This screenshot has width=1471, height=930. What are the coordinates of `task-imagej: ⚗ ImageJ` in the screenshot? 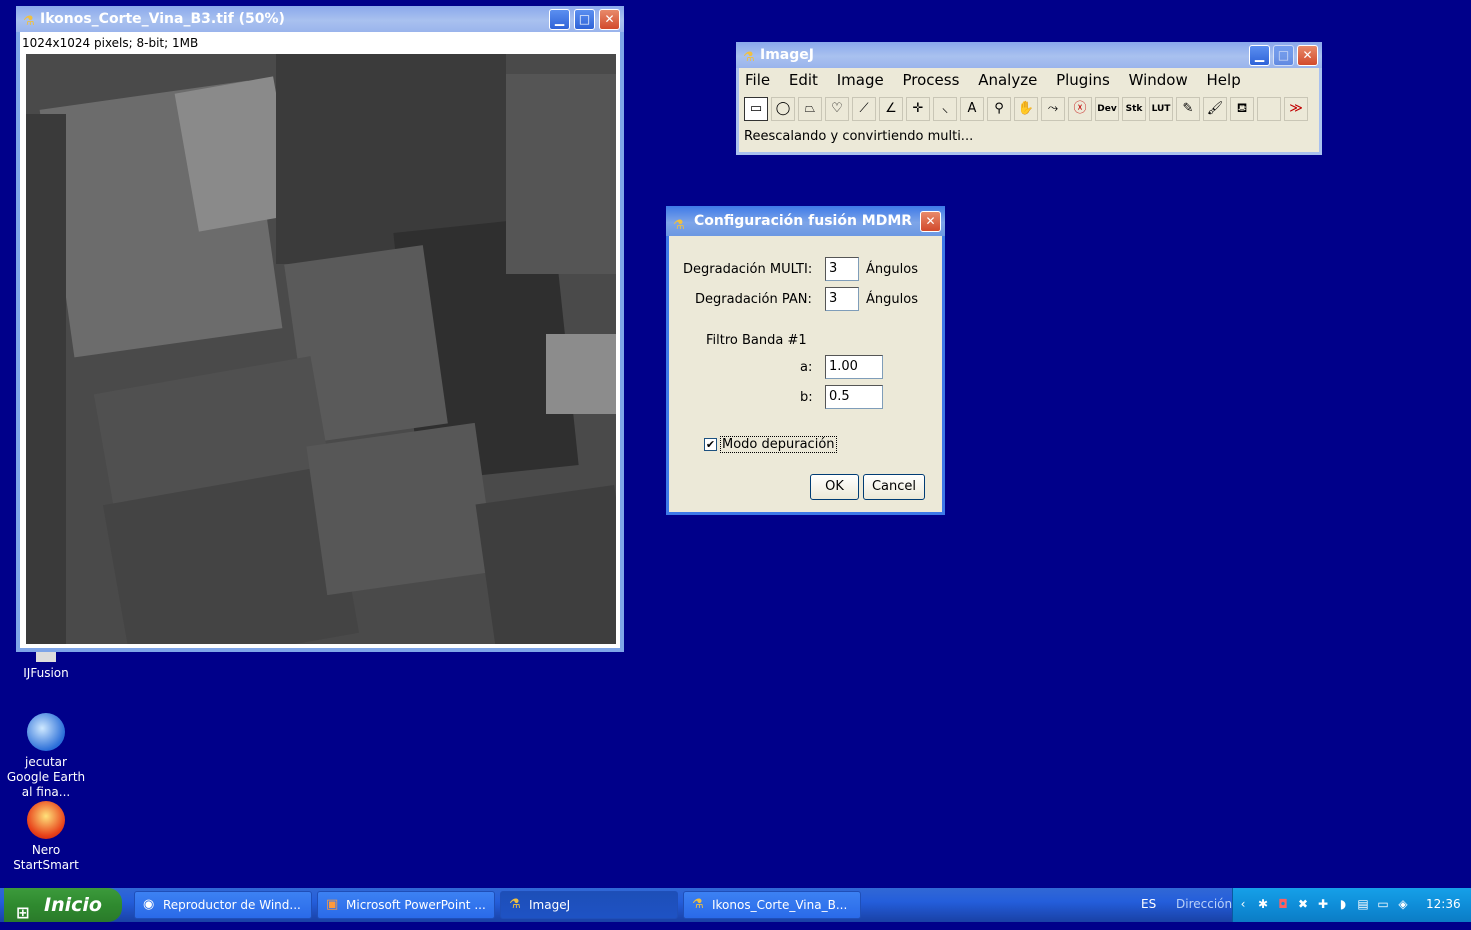 It's located at (589, 905).